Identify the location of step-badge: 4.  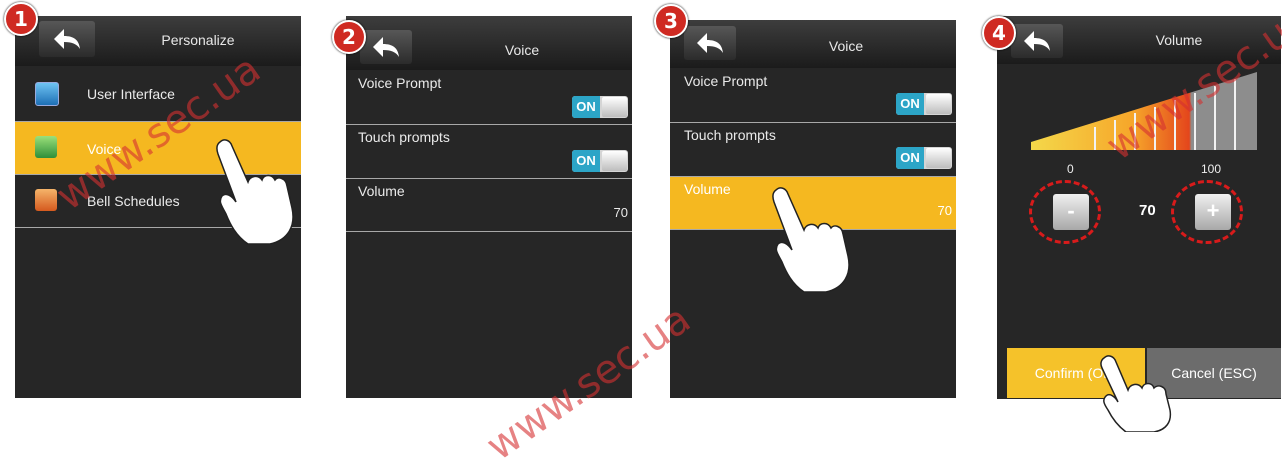
(999, 33).